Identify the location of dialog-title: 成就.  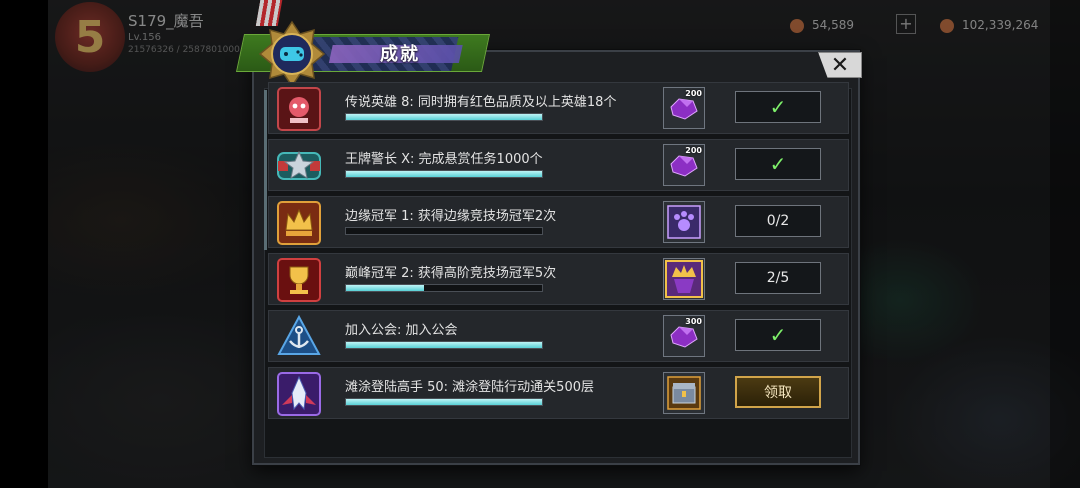
(400, 54).